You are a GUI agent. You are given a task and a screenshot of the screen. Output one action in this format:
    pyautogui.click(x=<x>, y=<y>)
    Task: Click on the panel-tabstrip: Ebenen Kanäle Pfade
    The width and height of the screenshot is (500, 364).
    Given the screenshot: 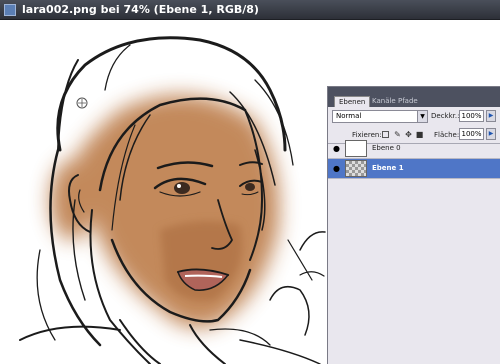 What is the action you would take?
    pyautogui.click(x=414, y=97)
    